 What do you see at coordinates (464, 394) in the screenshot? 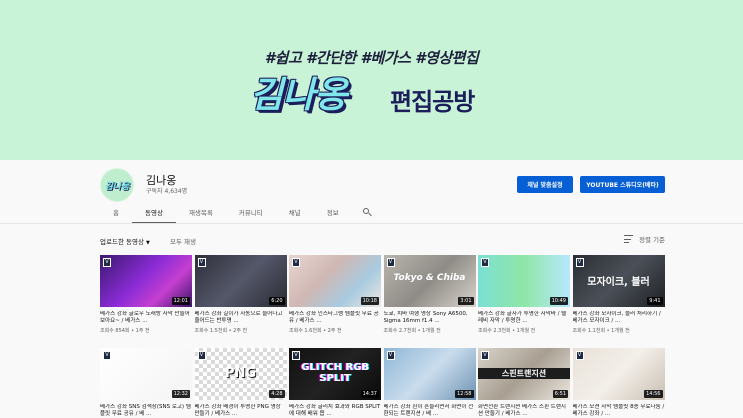
I see `video-duration: 12:58` at bounding box center [464, 394].